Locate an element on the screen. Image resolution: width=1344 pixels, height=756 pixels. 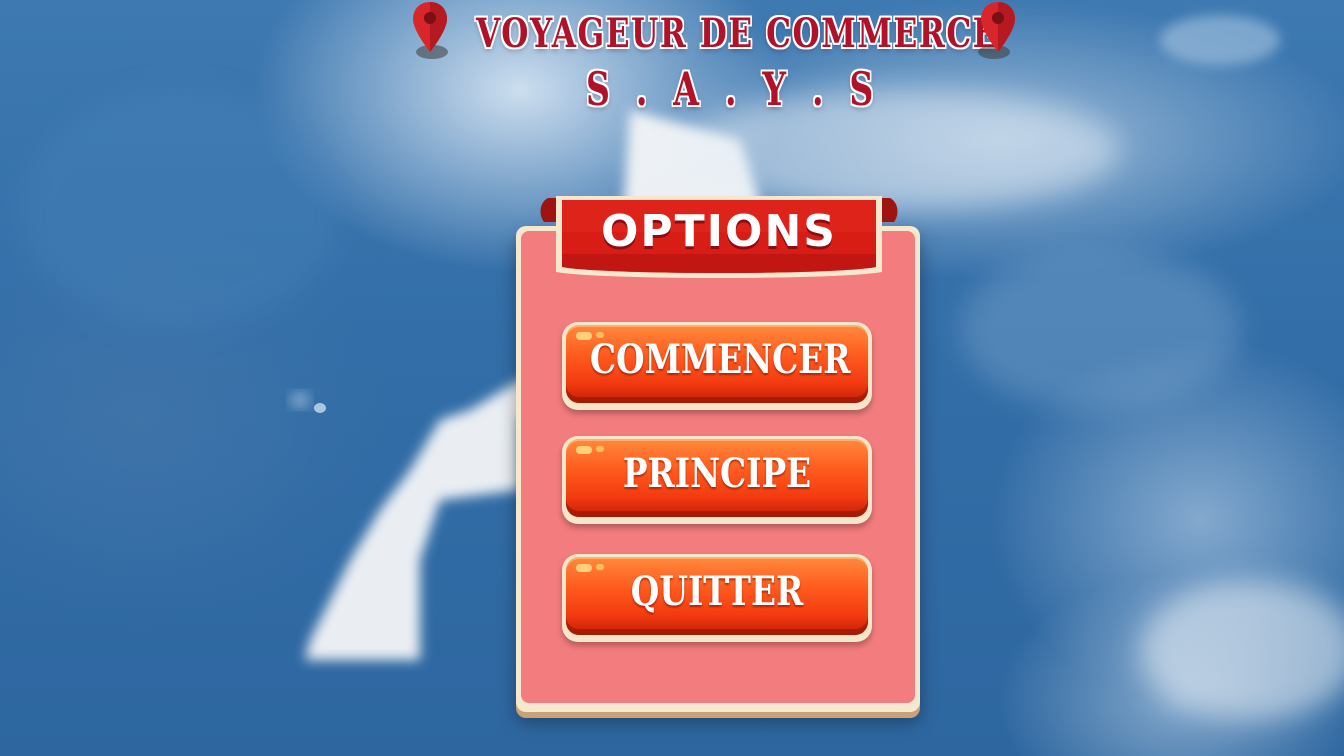
title-line-2: S . A . Y . S is located at coordinates (733, 89).